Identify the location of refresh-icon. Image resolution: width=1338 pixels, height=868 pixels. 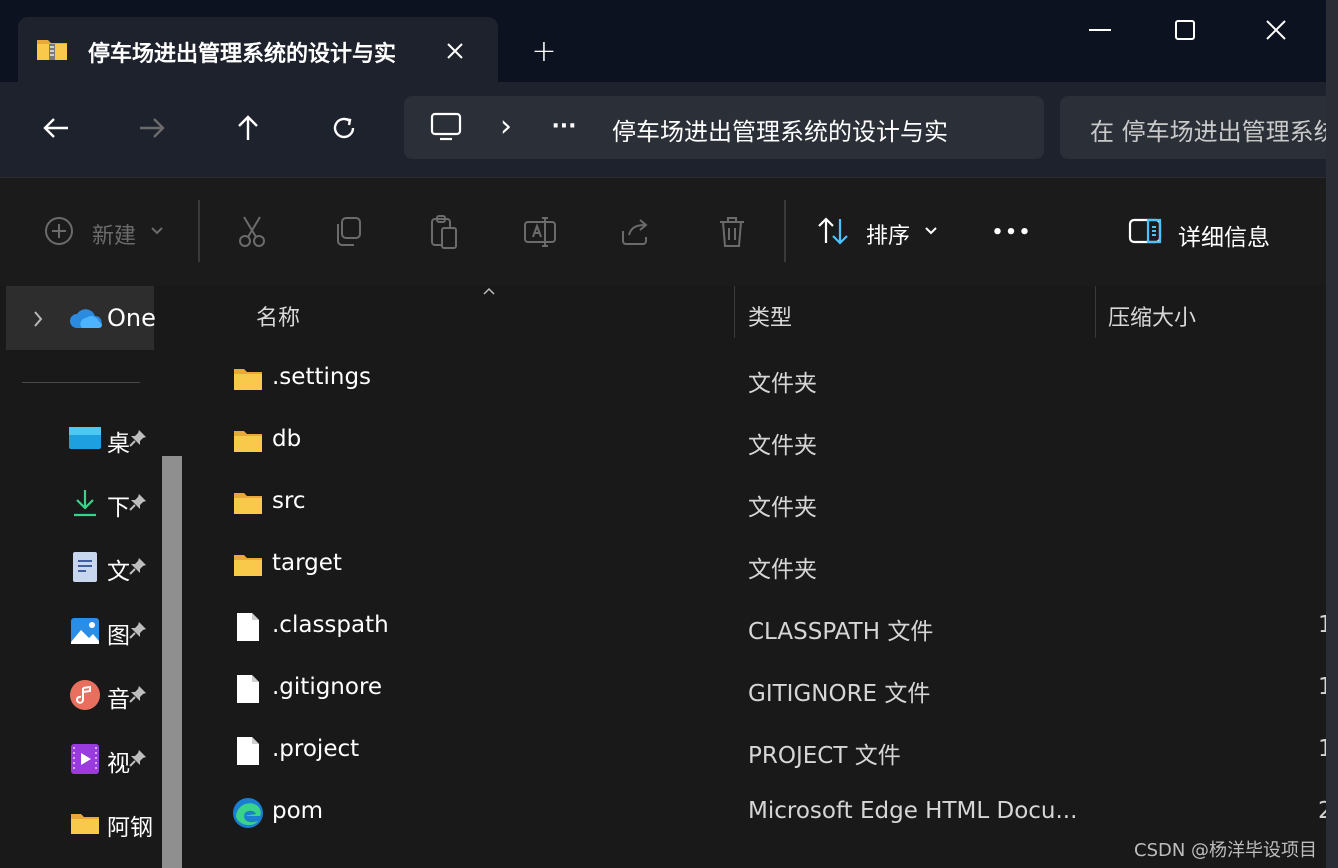
(344, 128).